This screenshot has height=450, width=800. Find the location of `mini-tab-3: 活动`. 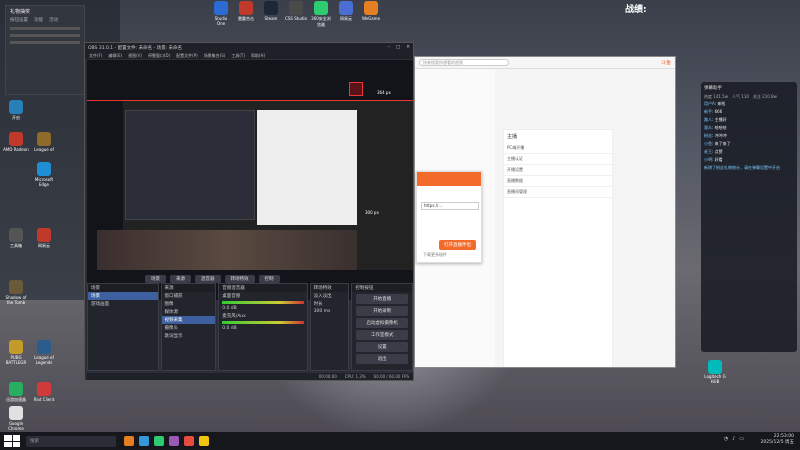

mini-tab-3: 活动 is located at coordinates (53, 20).